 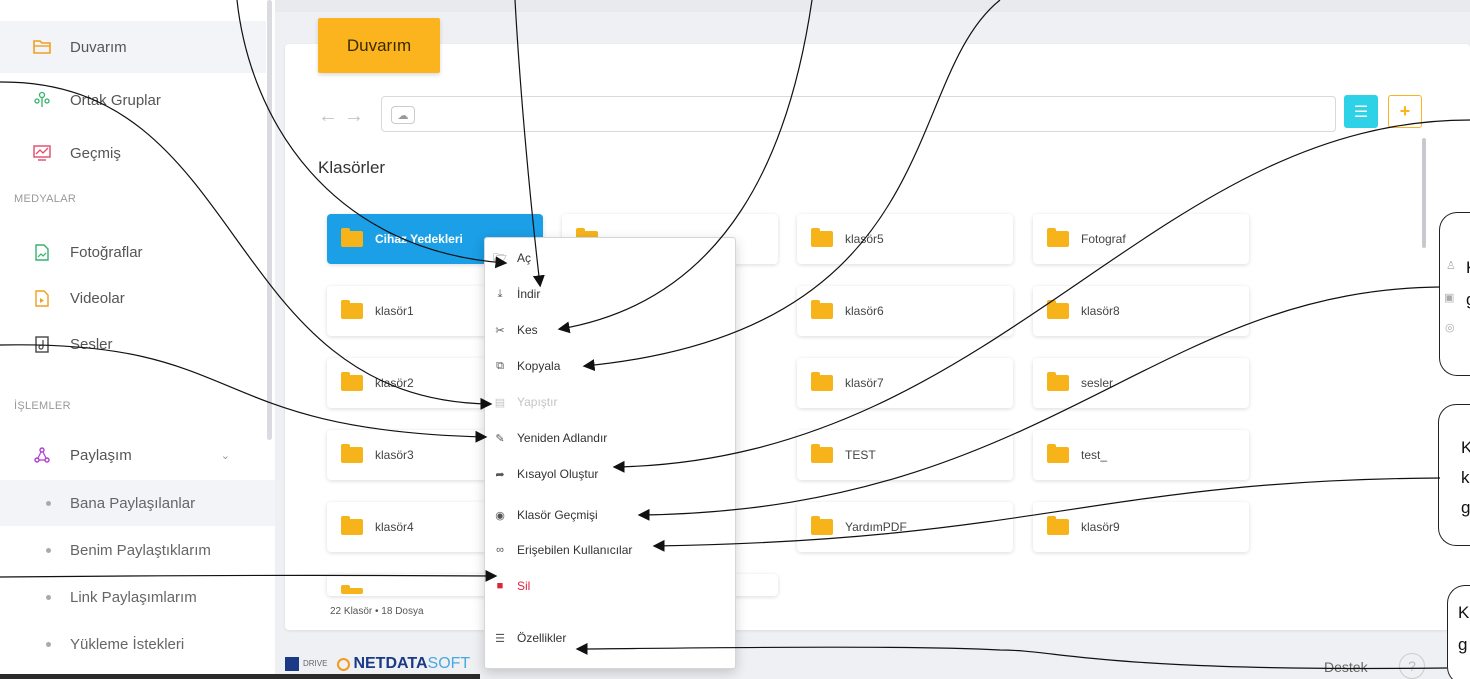 What do you see at coordinates (872, 6) in the screenshot?
I see `top-strip` at bounding box center [872, 6].